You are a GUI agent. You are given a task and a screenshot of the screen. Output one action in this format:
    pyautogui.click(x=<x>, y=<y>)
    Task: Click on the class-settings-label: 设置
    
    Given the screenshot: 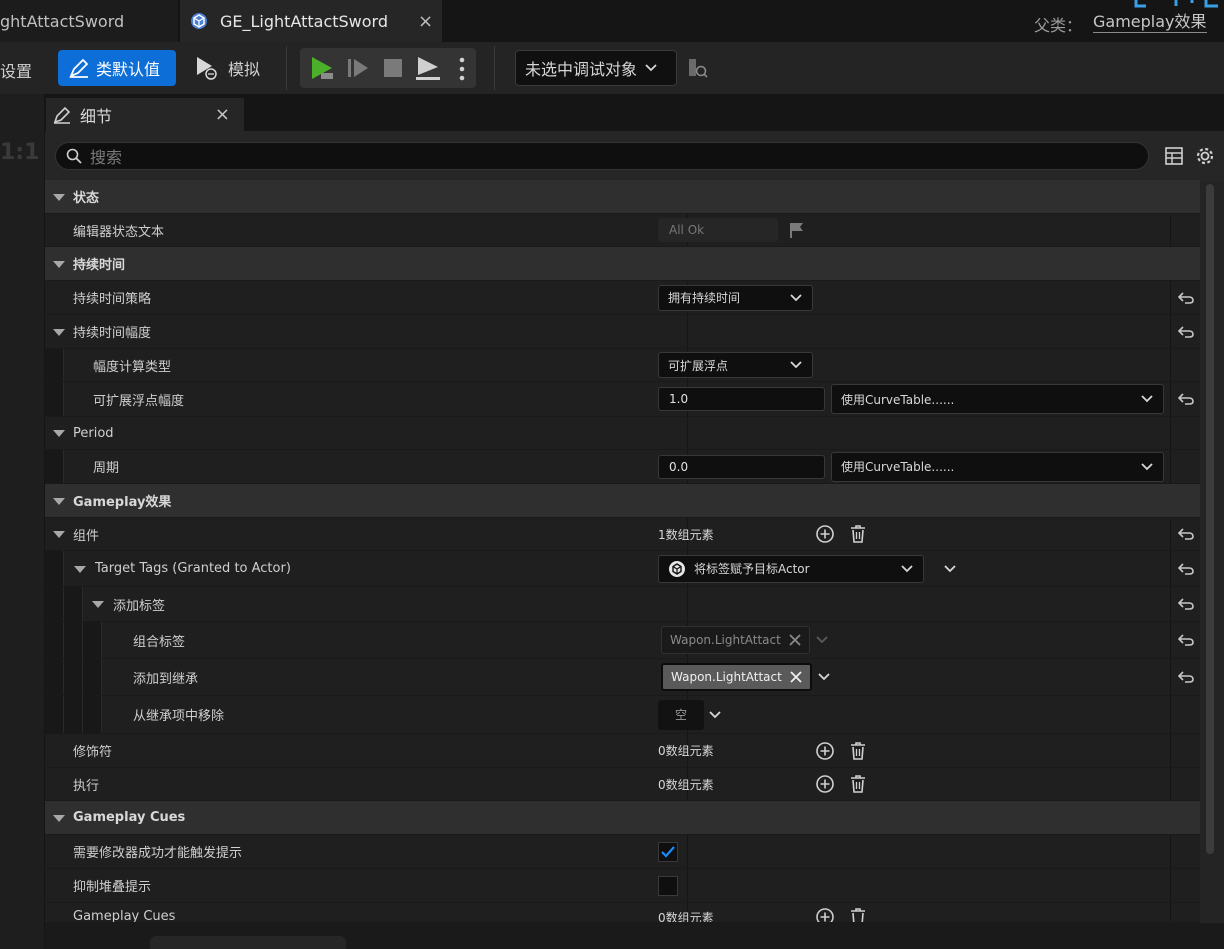 What is the action you would take?
    pyautogui.click(x=16, y=71)
    